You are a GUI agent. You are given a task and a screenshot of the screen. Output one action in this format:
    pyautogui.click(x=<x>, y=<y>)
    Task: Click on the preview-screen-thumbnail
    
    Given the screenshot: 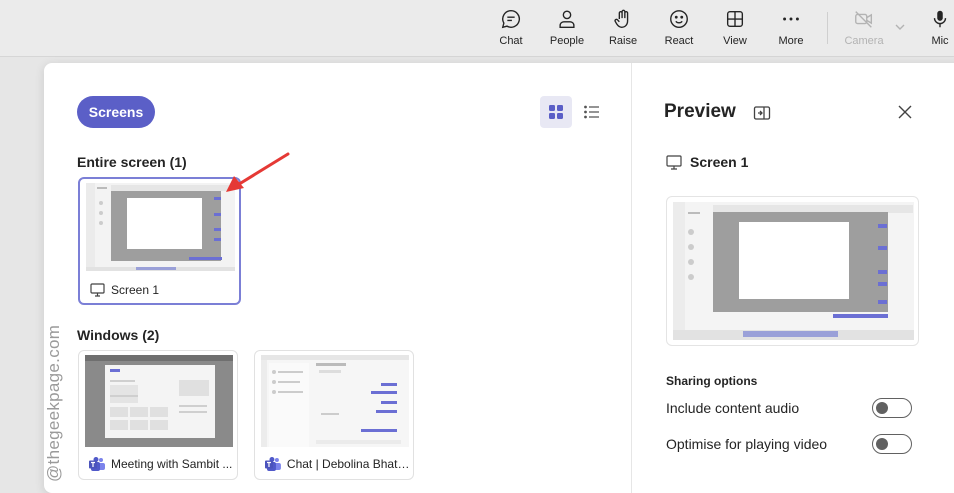 What is the action you would take?
    pyautogui.click(x=793, y=271)
    